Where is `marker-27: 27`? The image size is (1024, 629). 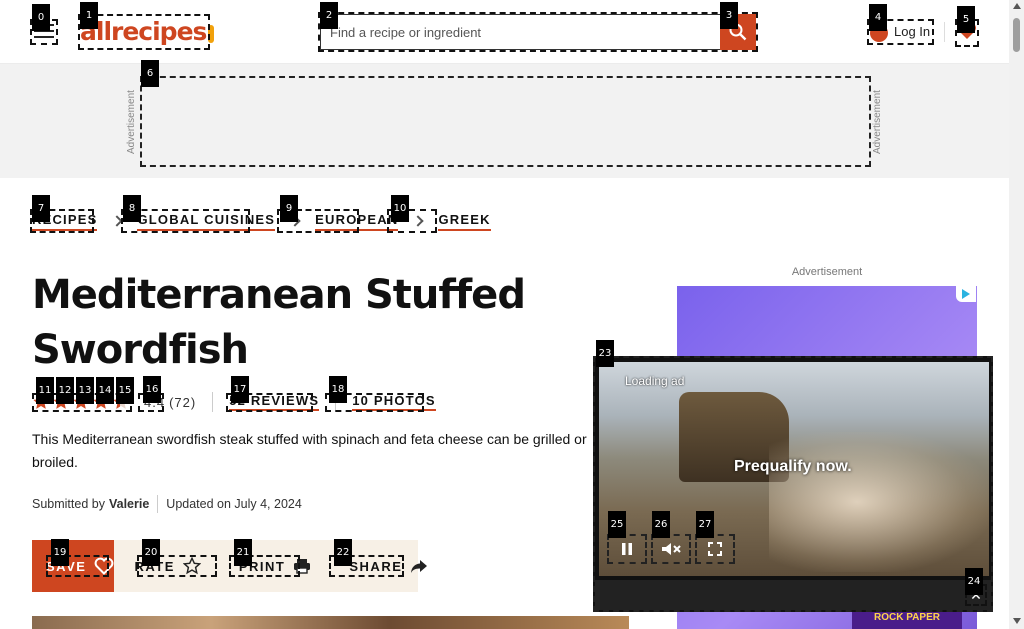 marker-27: 27 is located at coordinates (705, 524).